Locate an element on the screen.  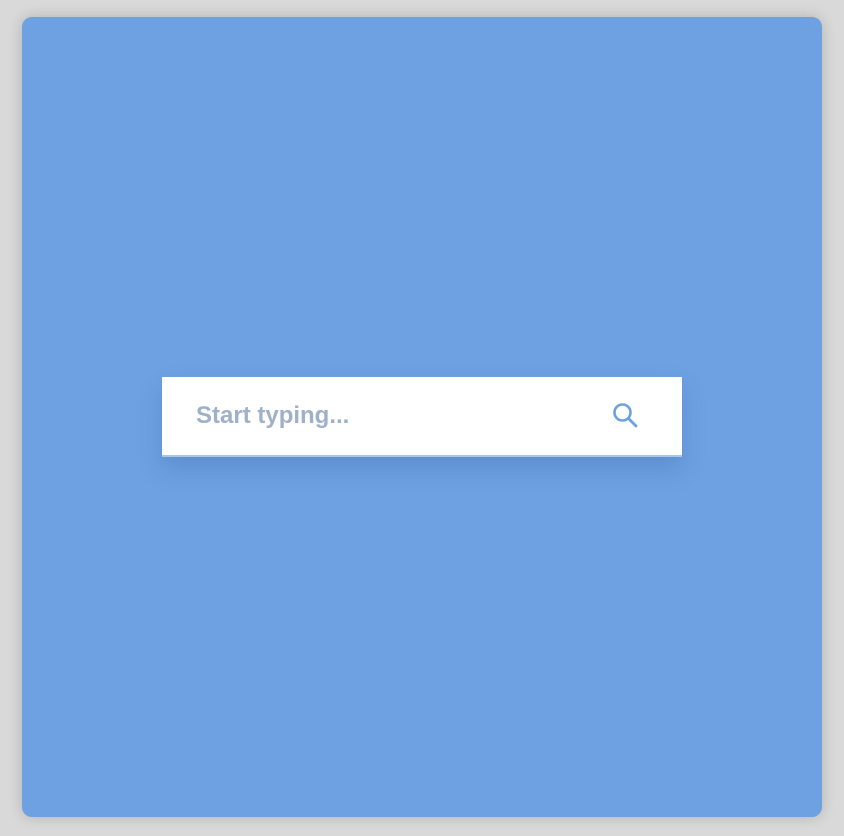
search-icon is located at coordinates (625, 416).